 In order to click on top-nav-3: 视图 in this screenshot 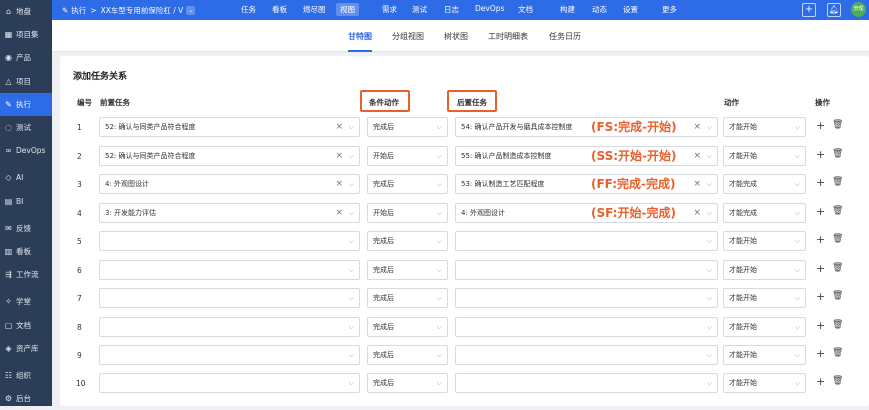, I will do `click(347, 9)`.